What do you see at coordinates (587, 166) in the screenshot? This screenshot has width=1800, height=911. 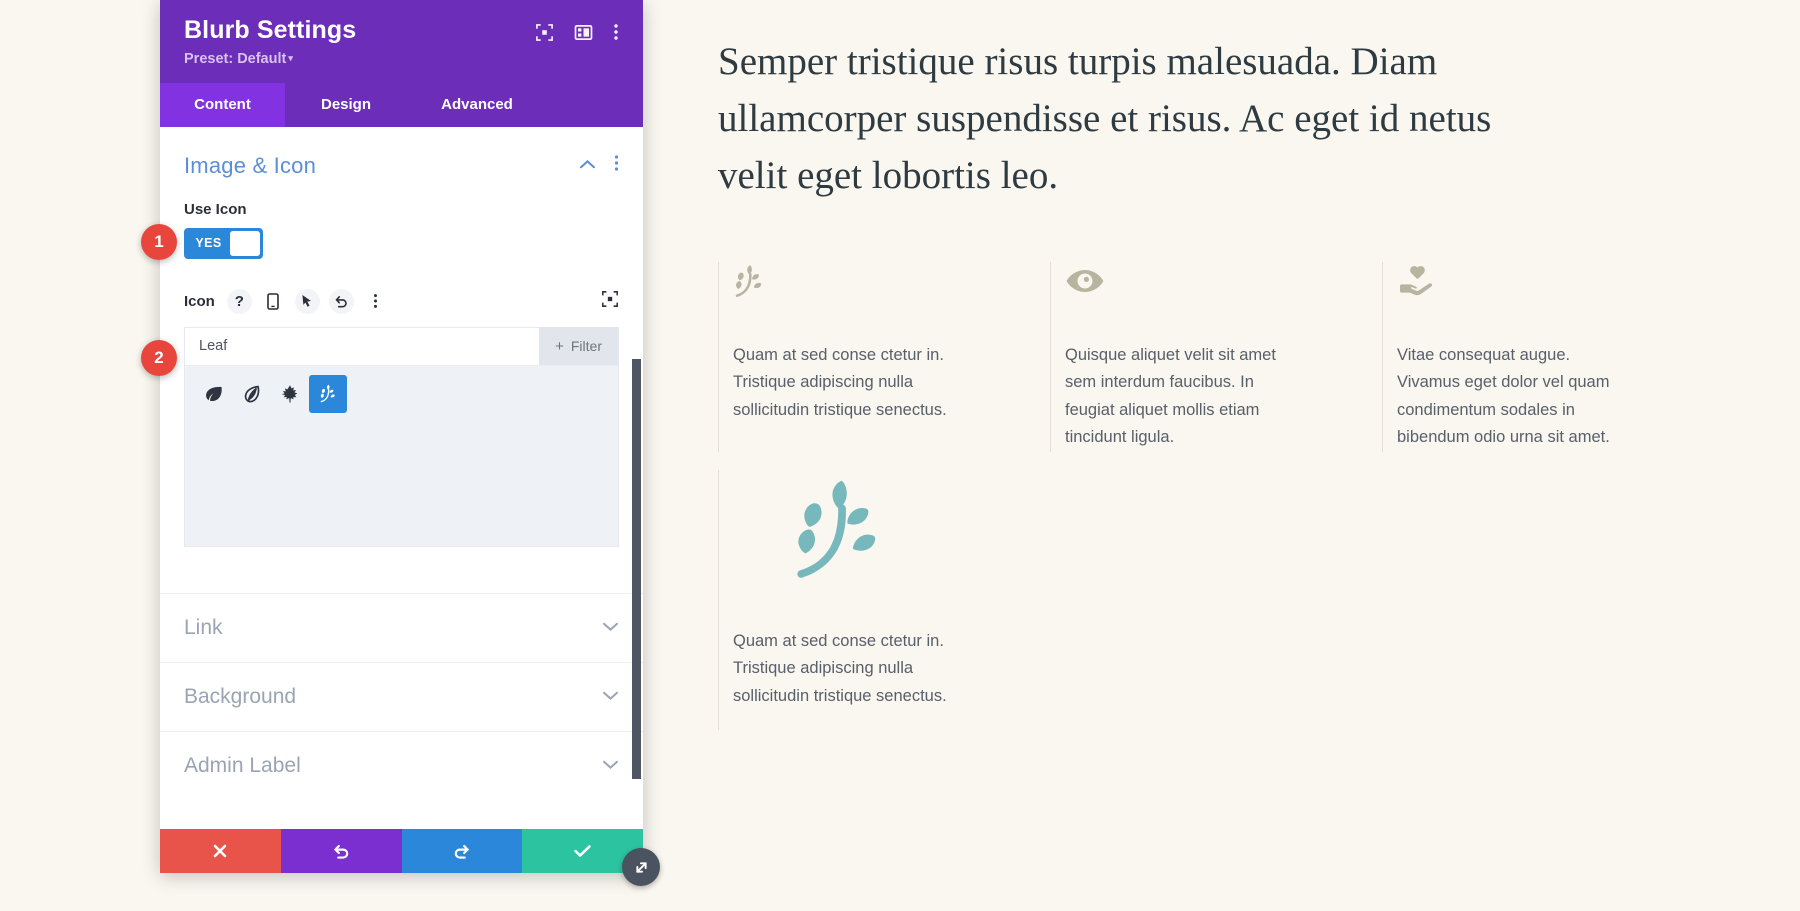 I see `chevron-up-icon` at bounding box center [587, 166].